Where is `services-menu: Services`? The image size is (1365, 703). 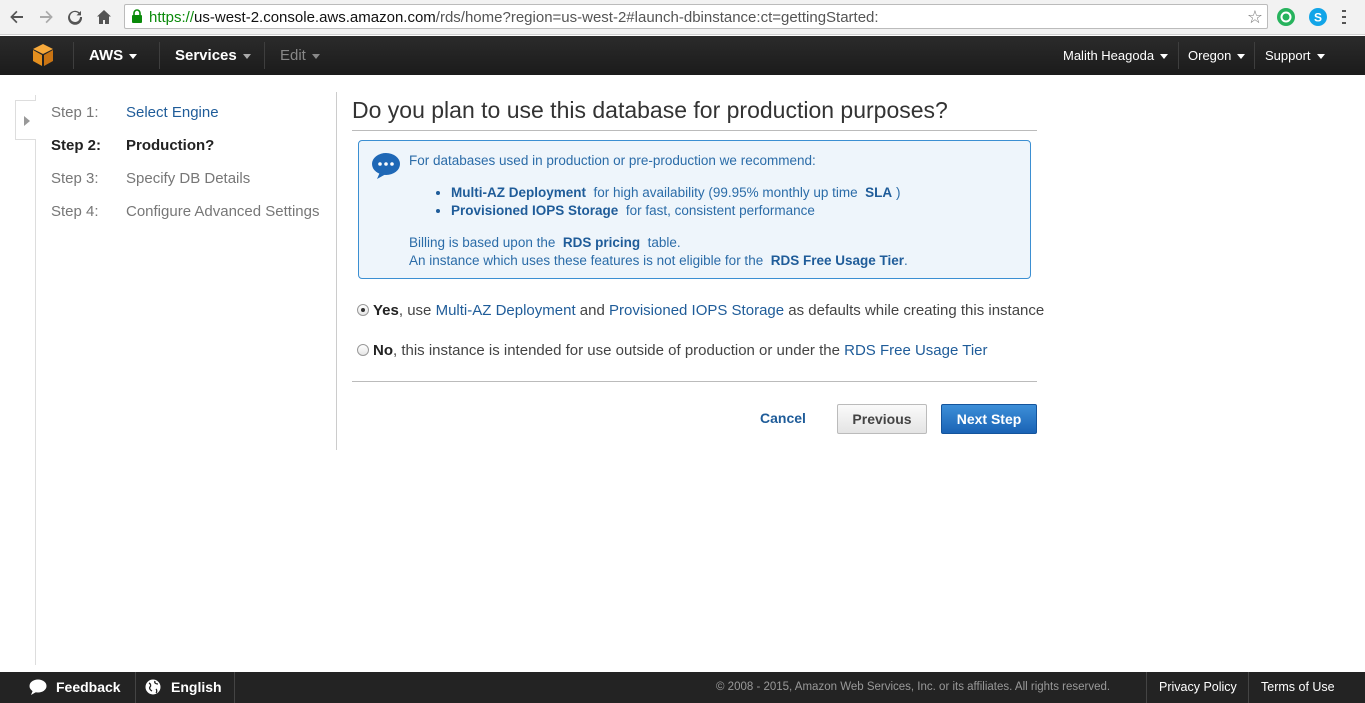
services-menu: Services is located at coordinates (213, 55).